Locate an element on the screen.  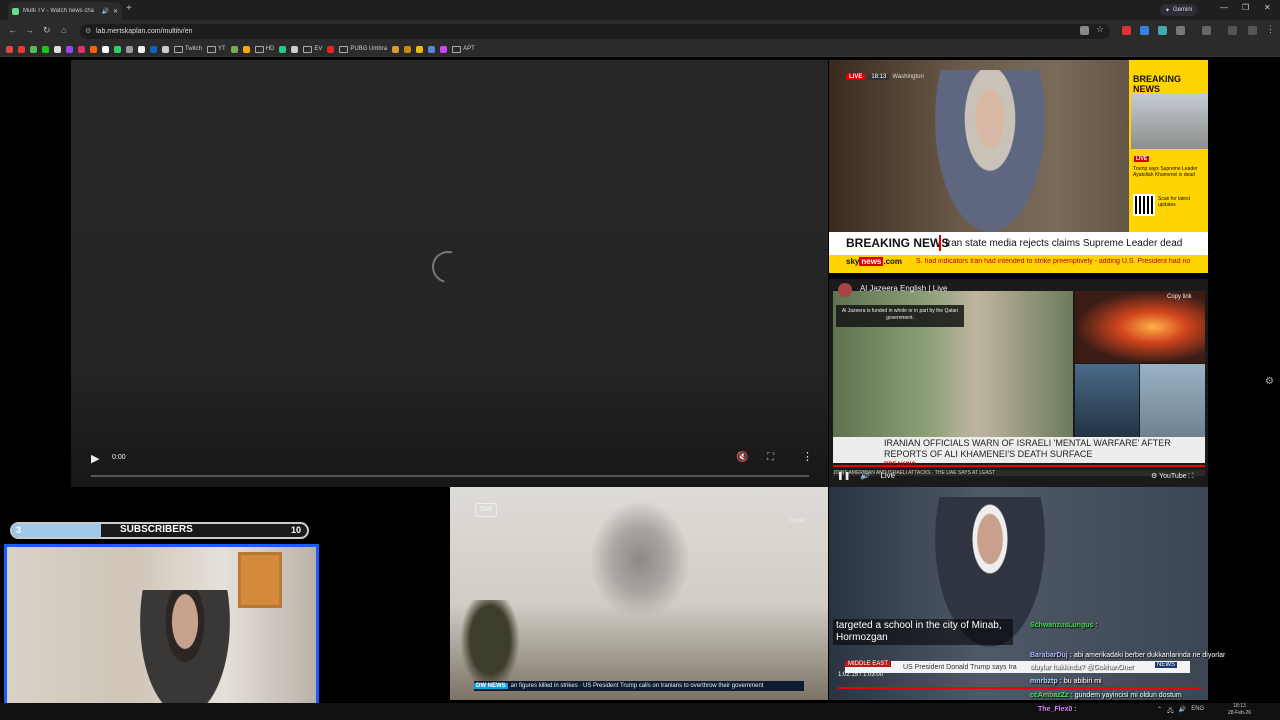
chat-message: mnrbztp : bu abibiri mi is located at coordinates (1066, 681).